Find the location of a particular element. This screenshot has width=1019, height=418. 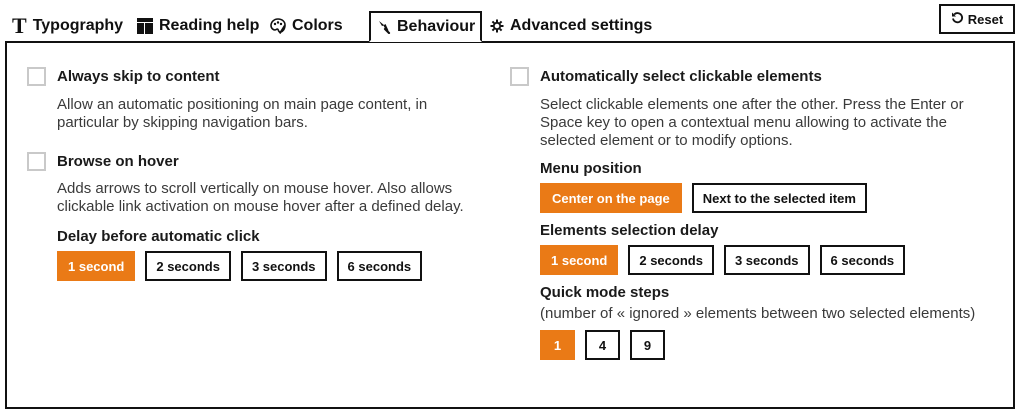

tab-label: Behaviour is located at coordinates (436, 26).